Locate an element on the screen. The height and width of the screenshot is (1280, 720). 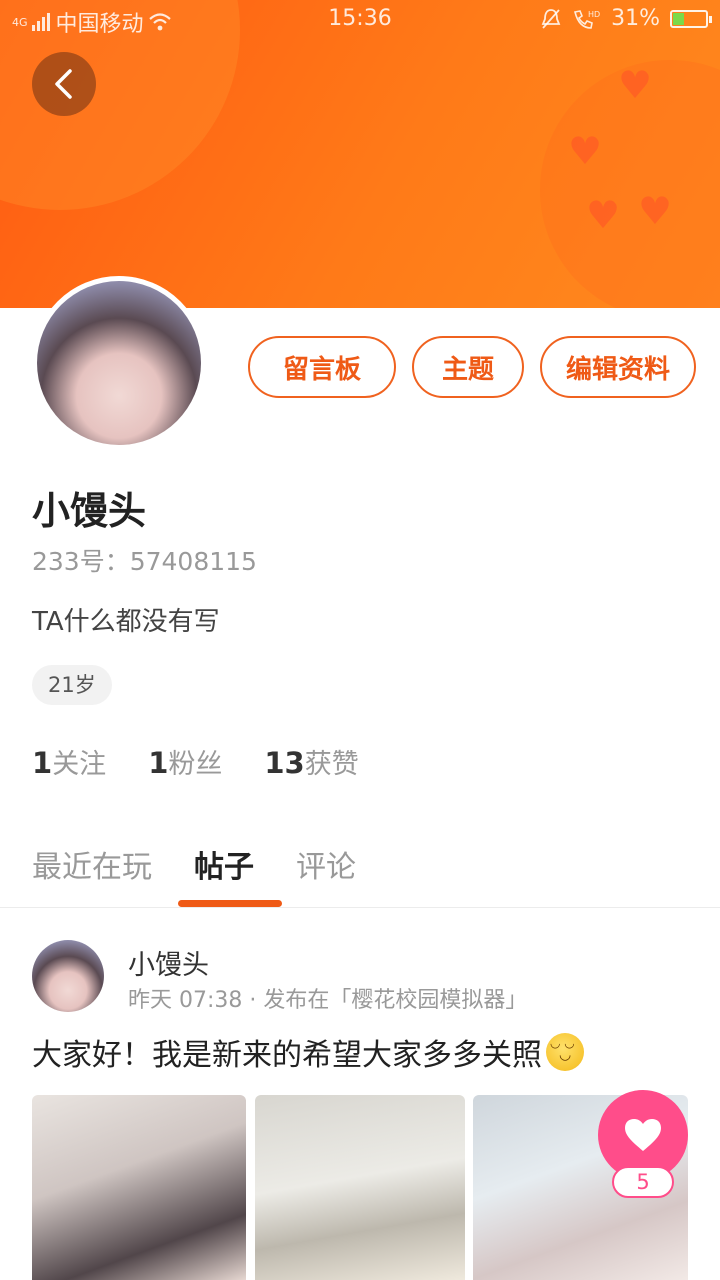
post-author-avatar is located at coordinates (68, 976).